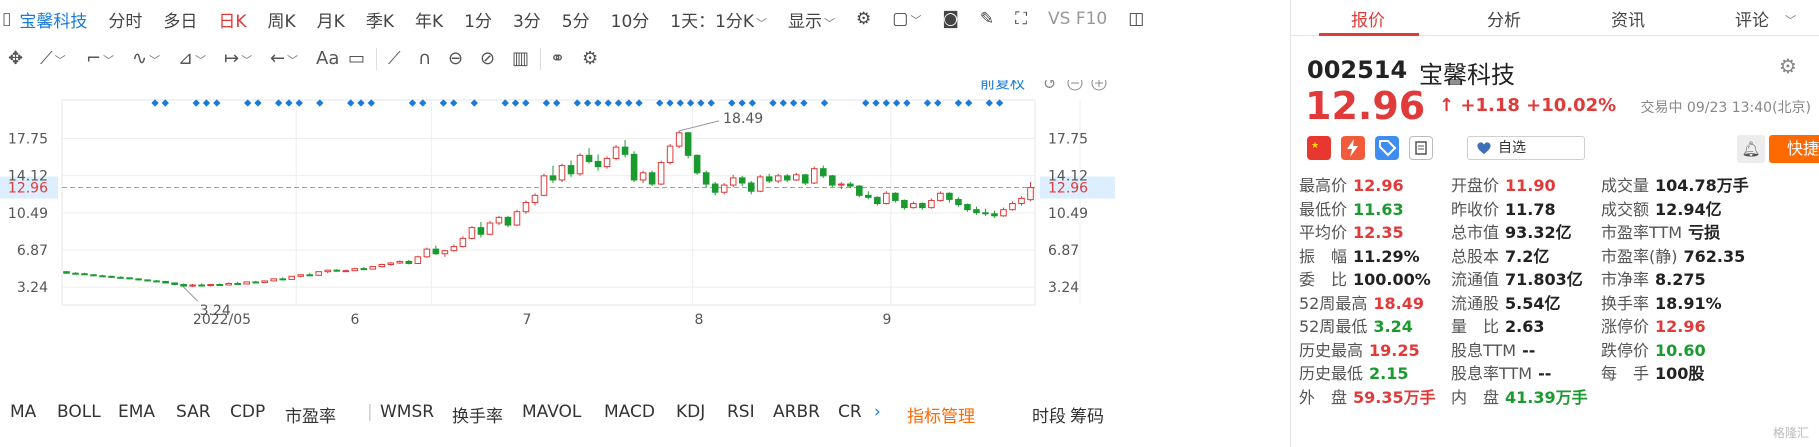  I want to click on chevron-right-icon: ›, so click(877, 412).